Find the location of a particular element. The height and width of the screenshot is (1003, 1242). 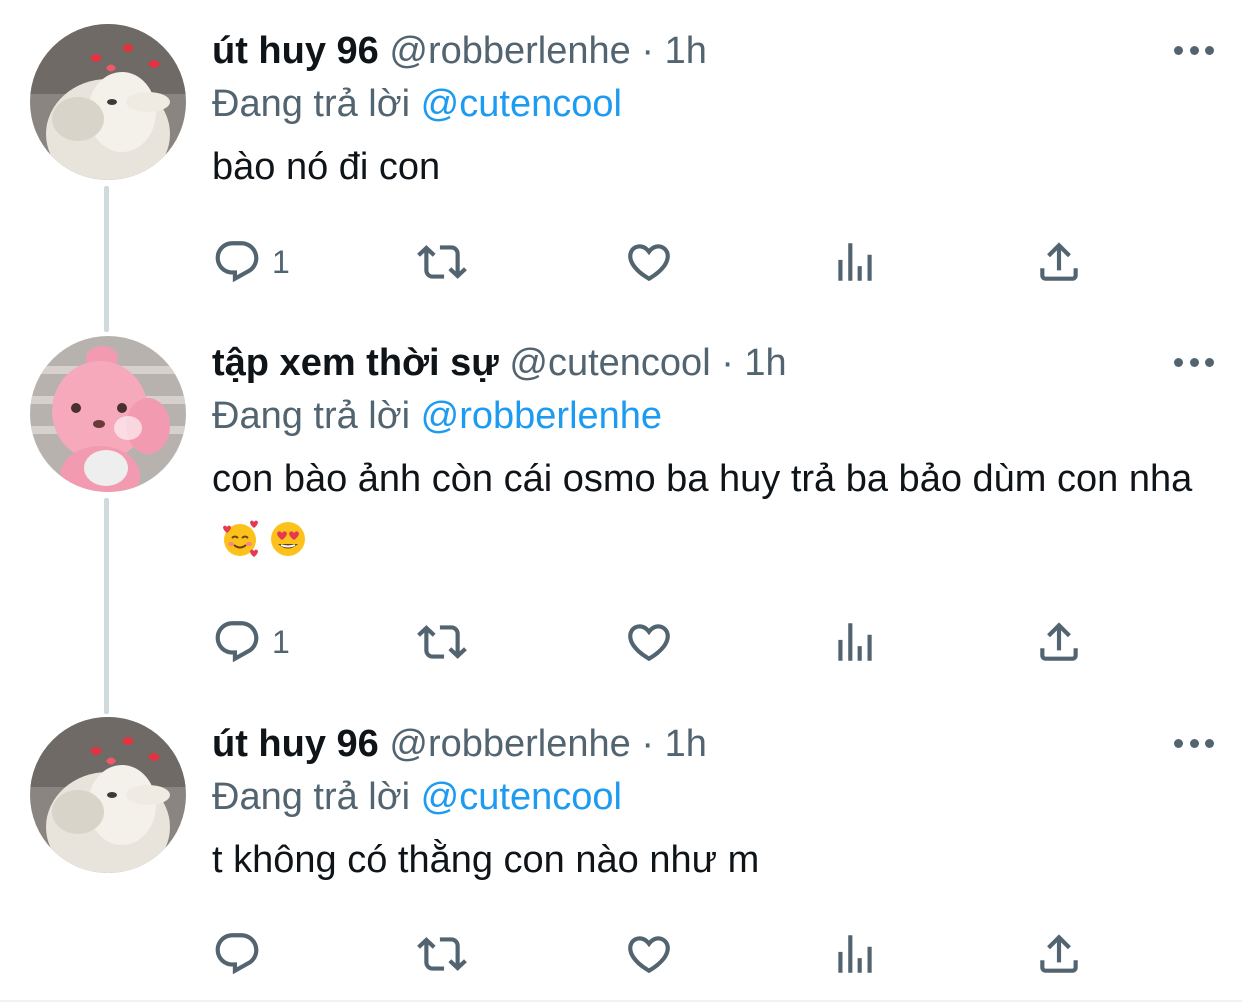

handle: @cutencool is located at coordinates (609, 363).